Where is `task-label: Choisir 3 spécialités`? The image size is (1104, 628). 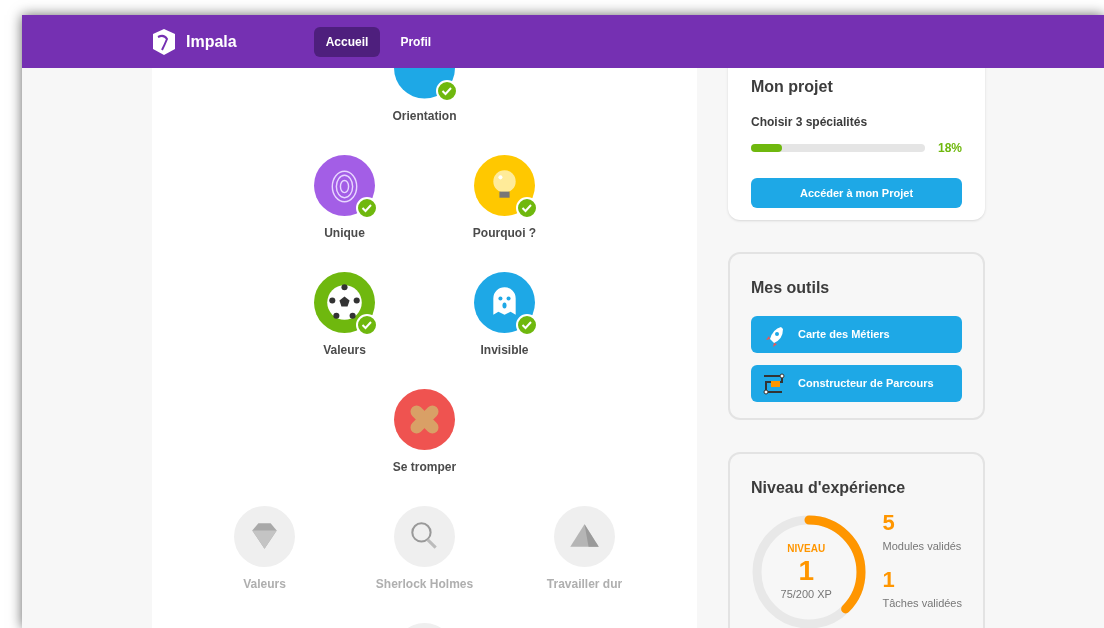 task-label: Choisir 3 spécialités is located at coordinates (810, 122).